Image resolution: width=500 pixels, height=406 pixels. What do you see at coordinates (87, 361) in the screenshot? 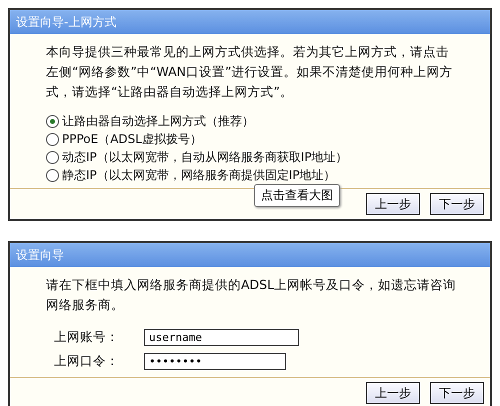
I see `field-label: 上网口令：` at bounding box center [87, 361].